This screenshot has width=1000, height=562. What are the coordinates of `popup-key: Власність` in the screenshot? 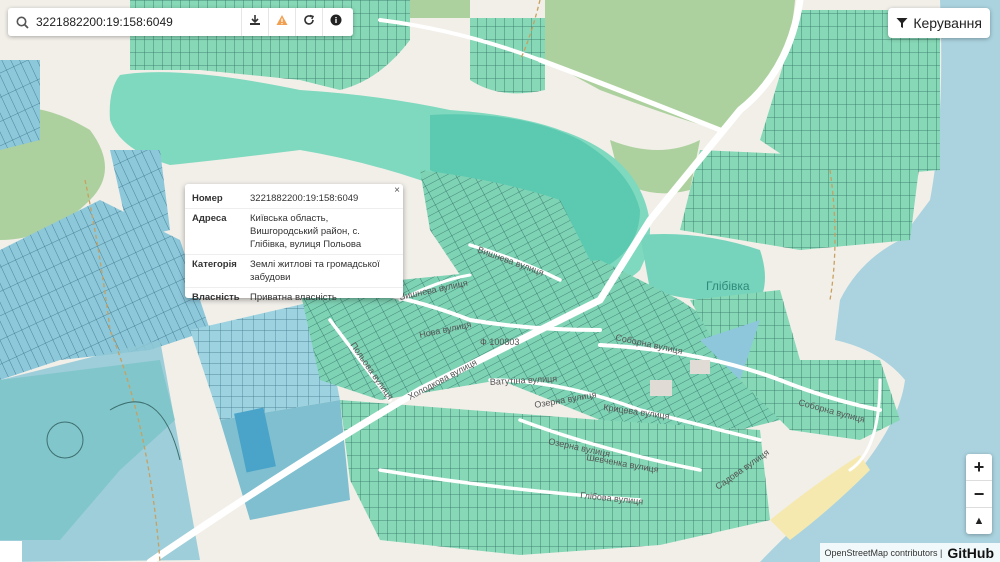 It's located at (216, 297).